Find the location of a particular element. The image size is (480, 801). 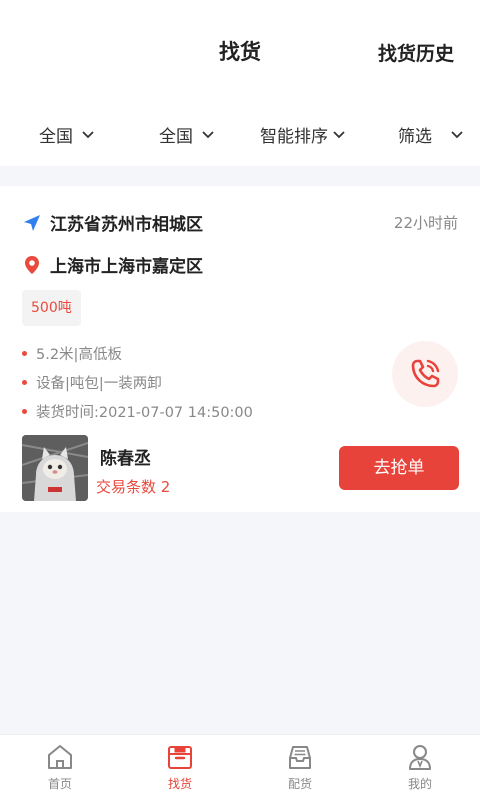

loading-time-row: 装货时间:2021-07-07 14:50:00 is located at coordinates (137, 411).